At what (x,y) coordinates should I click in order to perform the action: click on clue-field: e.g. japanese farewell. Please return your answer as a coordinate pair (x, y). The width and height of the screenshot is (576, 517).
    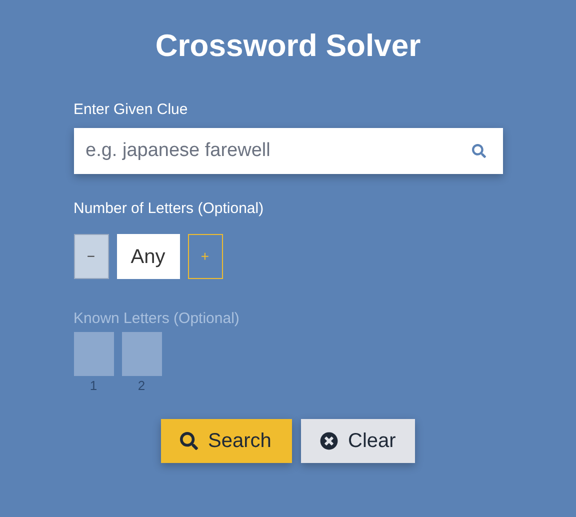
    Looking at the image, I should click on (288, 151).